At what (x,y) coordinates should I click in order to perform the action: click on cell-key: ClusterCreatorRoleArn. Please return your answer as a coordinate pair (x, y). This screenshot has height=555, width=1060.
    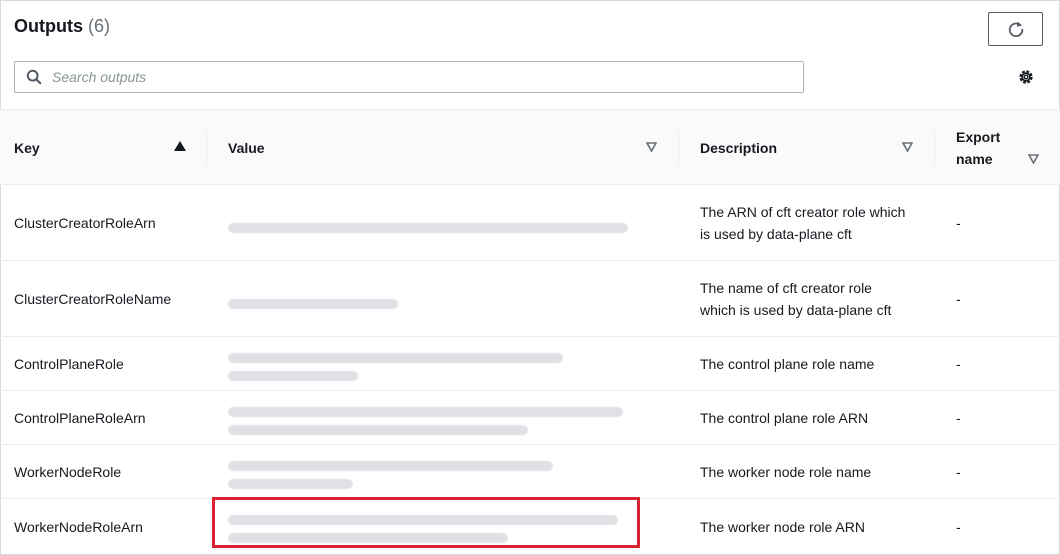
    Looking at the image, I should click on (85, 222).